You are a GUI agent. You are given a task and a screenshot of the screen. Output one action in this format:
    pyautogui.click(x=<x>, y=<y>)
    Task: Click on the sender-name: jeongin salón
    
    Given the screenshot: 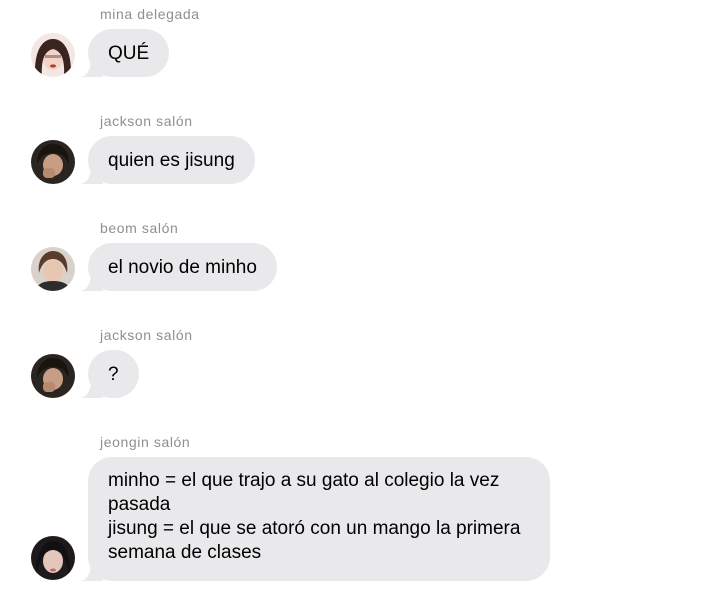 What is the action you would take?
    pyautogui.click(x=145, y=442)
    